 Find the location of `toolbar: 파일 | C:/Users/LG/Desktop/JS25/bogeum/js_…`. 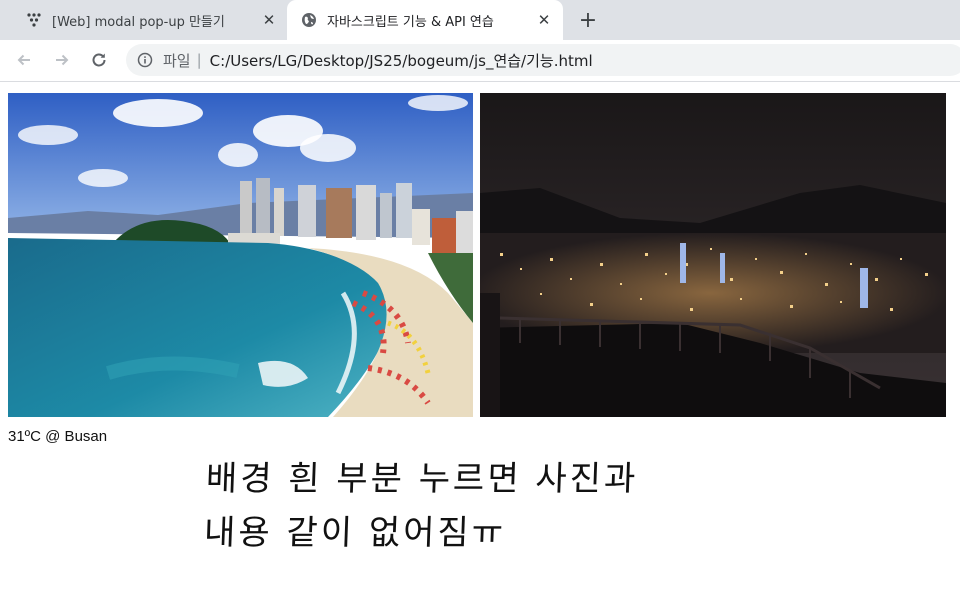

toolbar: 파일 | C:/Users/LG/Desktop/JS25/bogeum/js_… is located at coordinates (480, 61).